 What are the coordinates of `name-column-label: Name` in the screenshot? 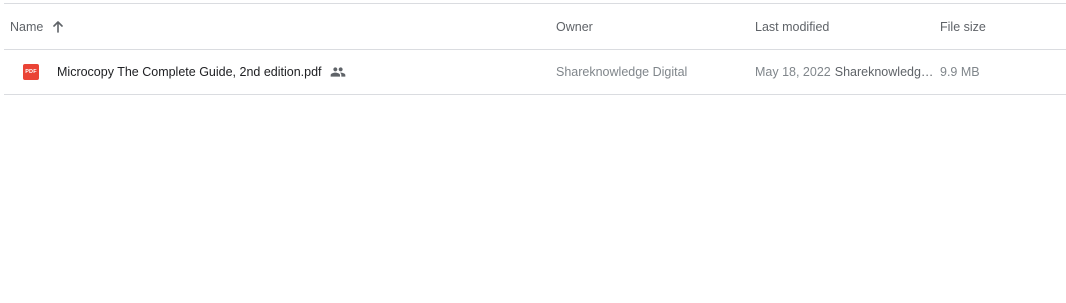 It's located at (26, 27).